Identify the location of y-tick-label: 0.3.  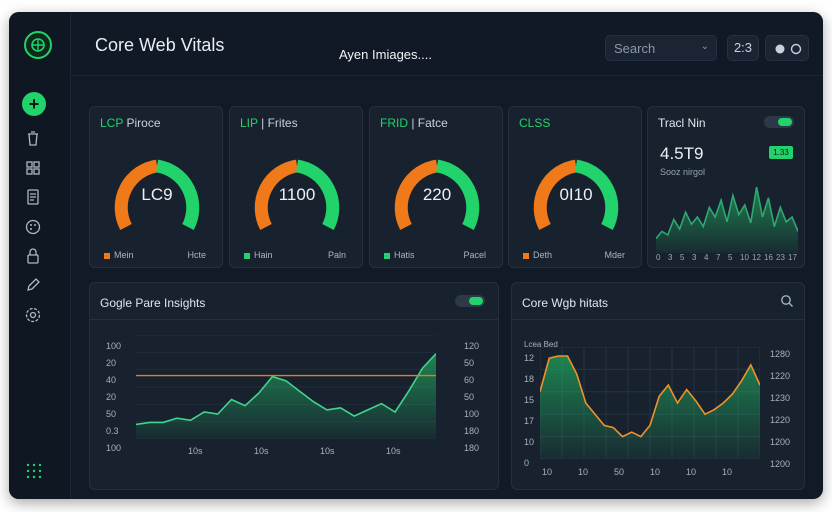
(112, 431).